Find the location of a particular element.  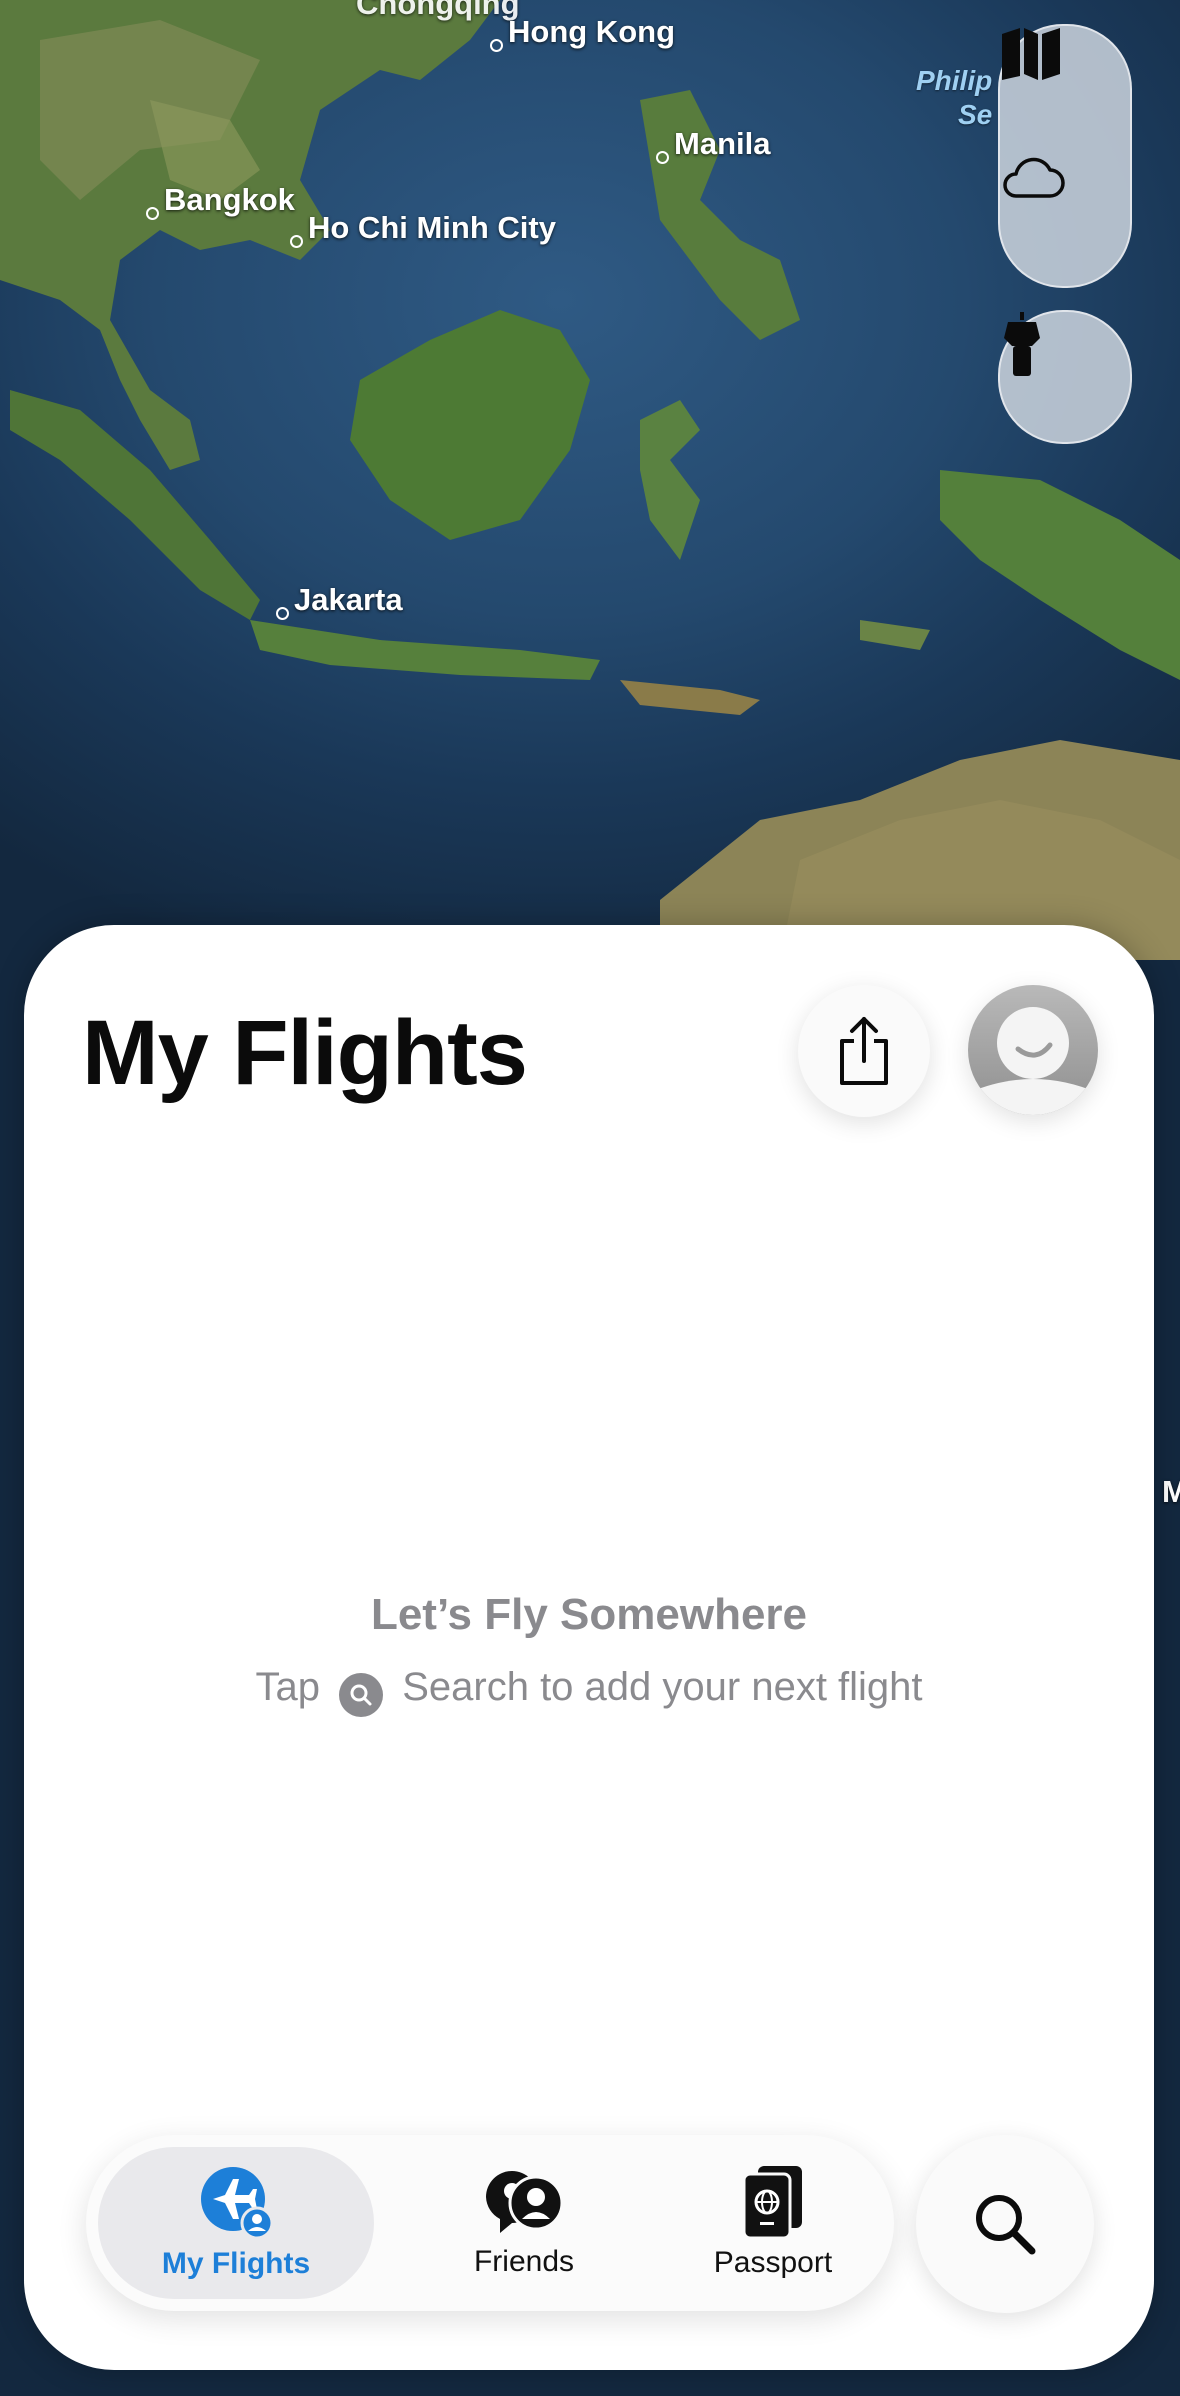

control-tower-icon is located at coordinates (1022, 344).